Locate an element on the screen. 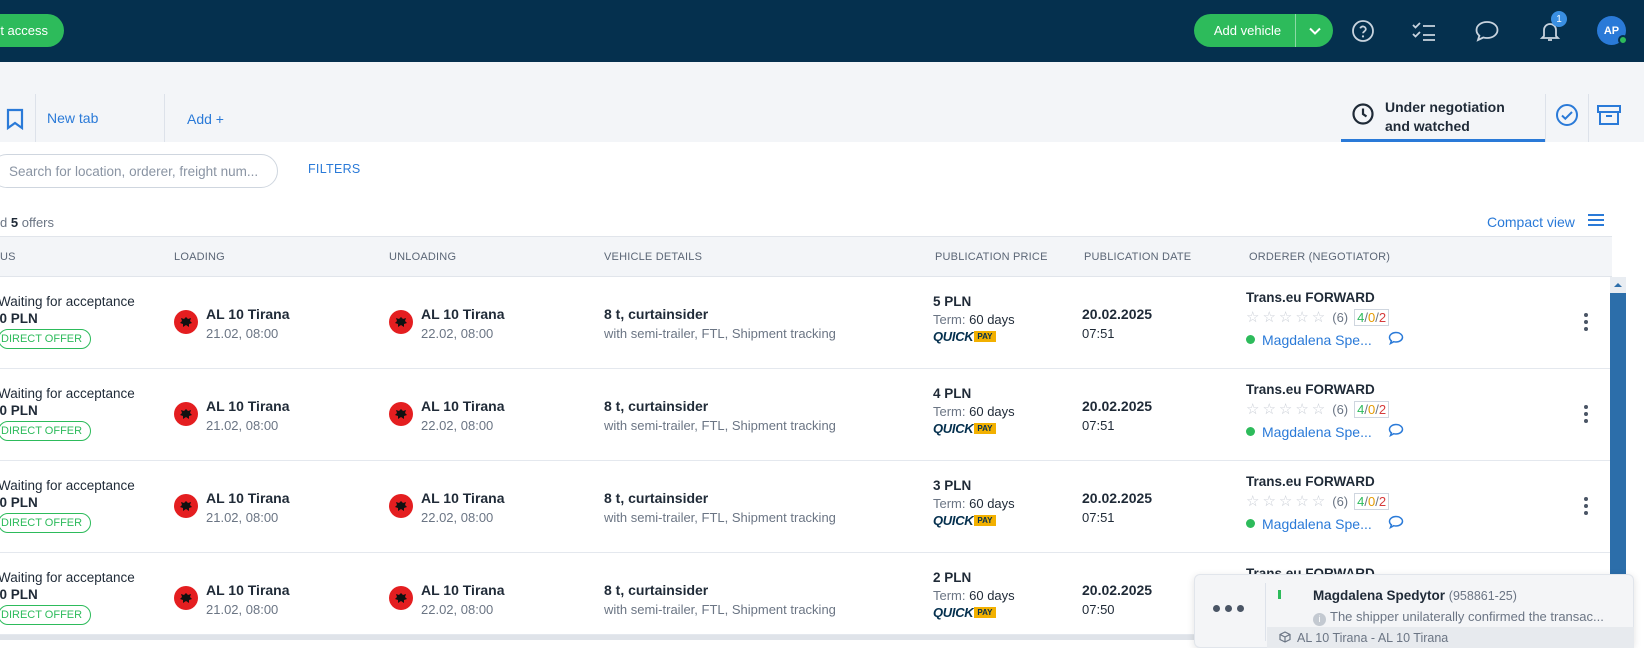 This screenshot has height=648, width=1644. publication-price: 5 PLN is located at coordinates (952, 301).